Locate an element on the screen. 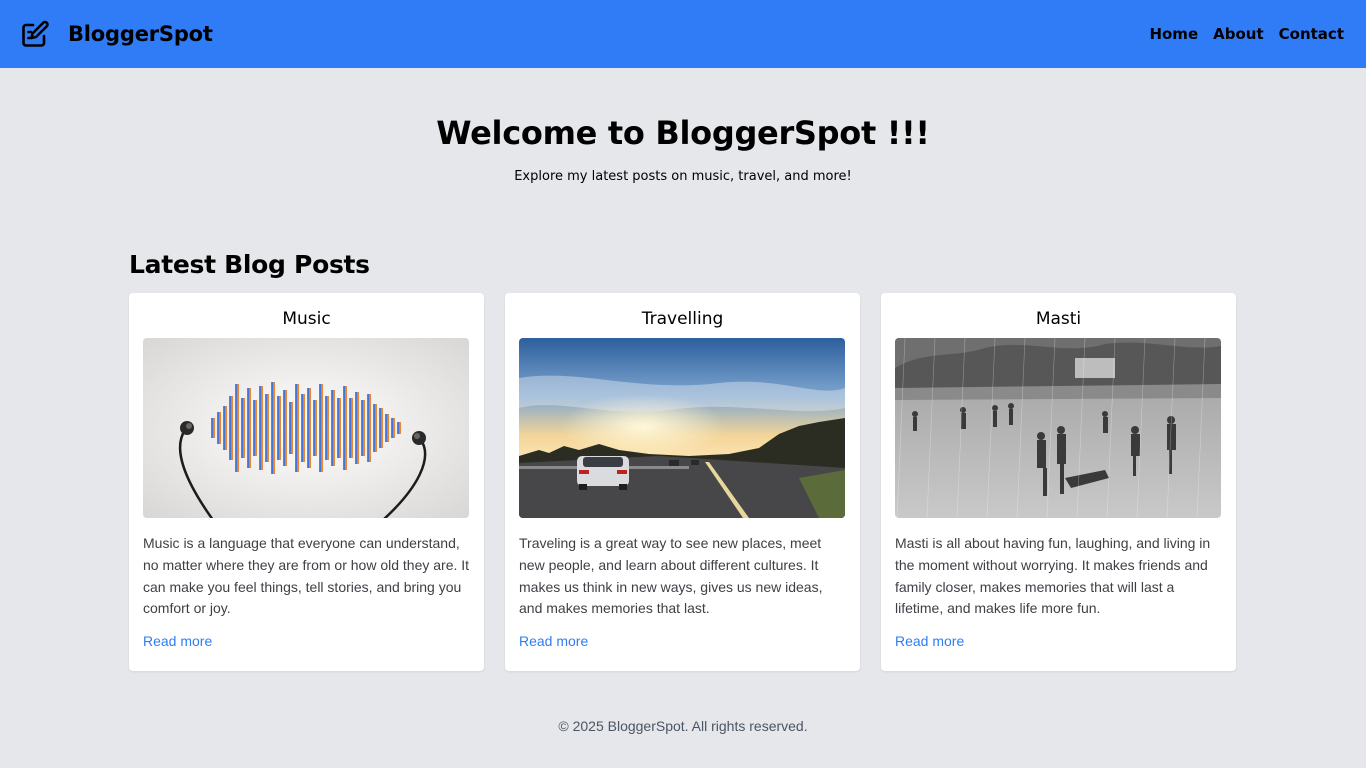  copyright-text: © 2025 BloggerSpot. All rights reserved. is located at coordinates (683, 726).